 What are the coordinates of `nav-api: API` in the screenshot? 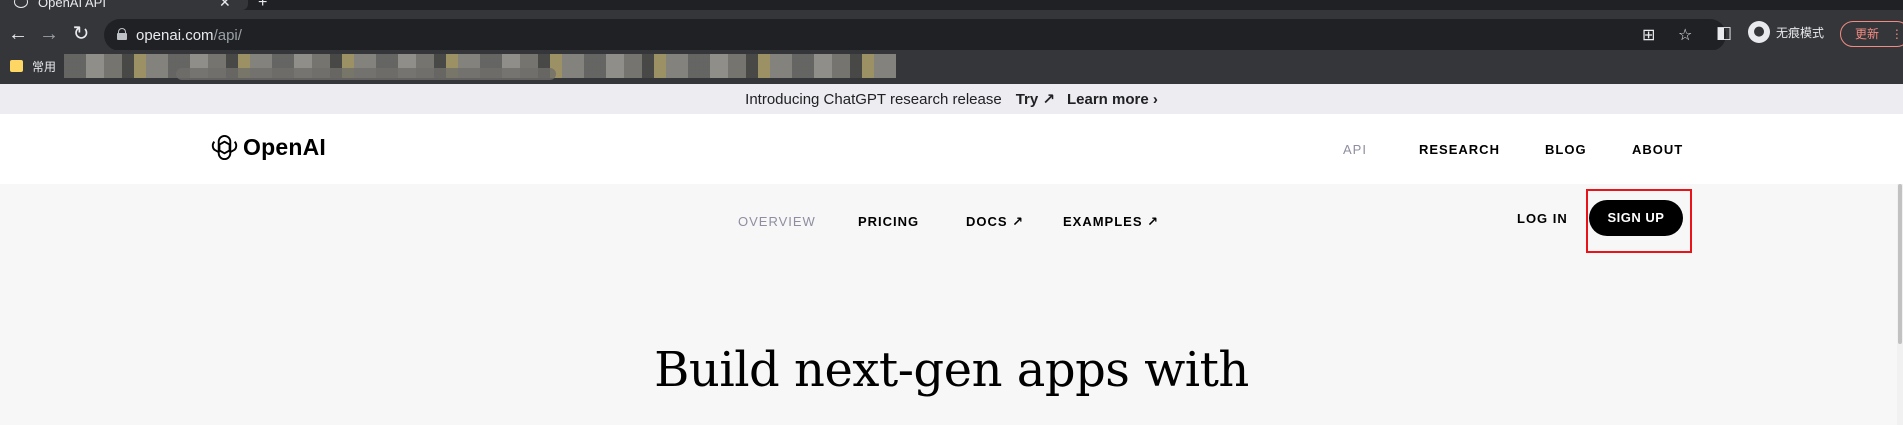 It's located at (1355, 149).